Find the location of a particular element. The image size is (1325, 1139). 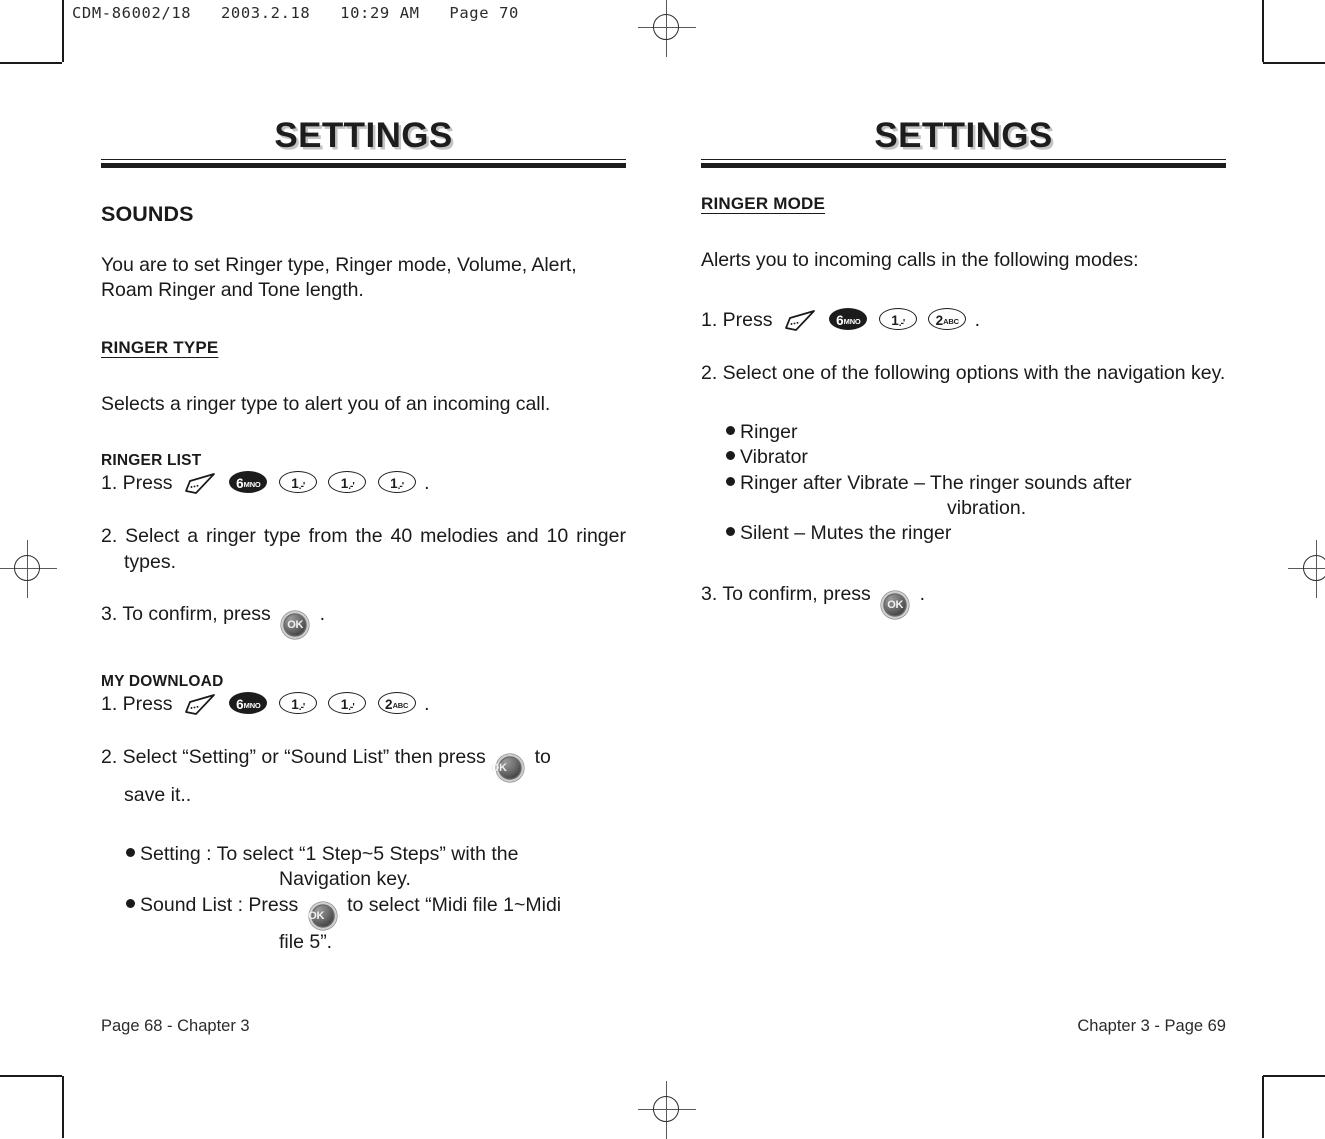

ringer-mode-step-1: 1. Press 6MNO 1.-' 2ABC . is located at coordinates (963, 320).